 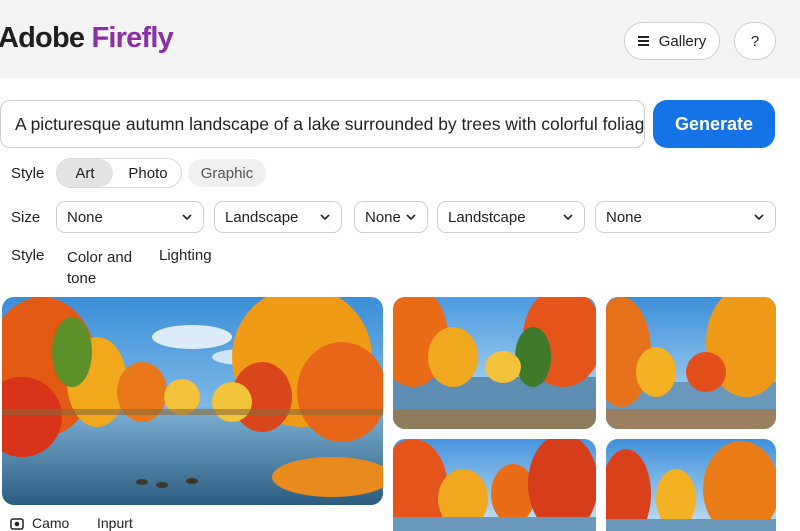 What do you see at coordinates (85, 217) in the screenshot?
I see `size-dropdown-1-value: None` at bounding box center [85, 217].